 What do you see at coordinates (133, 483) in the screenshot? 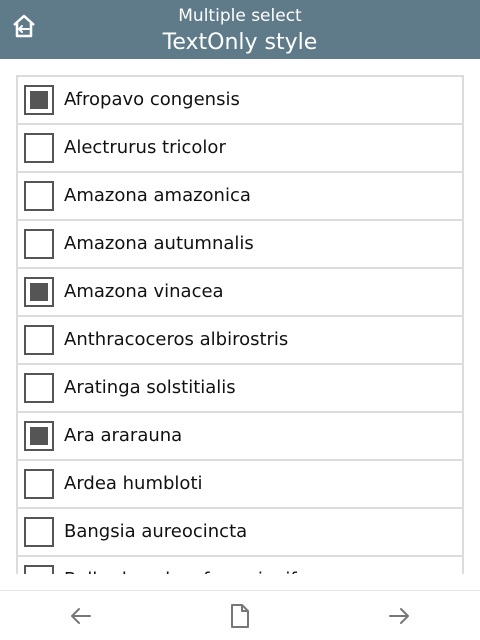
I see `list-item-label: Ardea humbloti` at bounding box center [133, 483].